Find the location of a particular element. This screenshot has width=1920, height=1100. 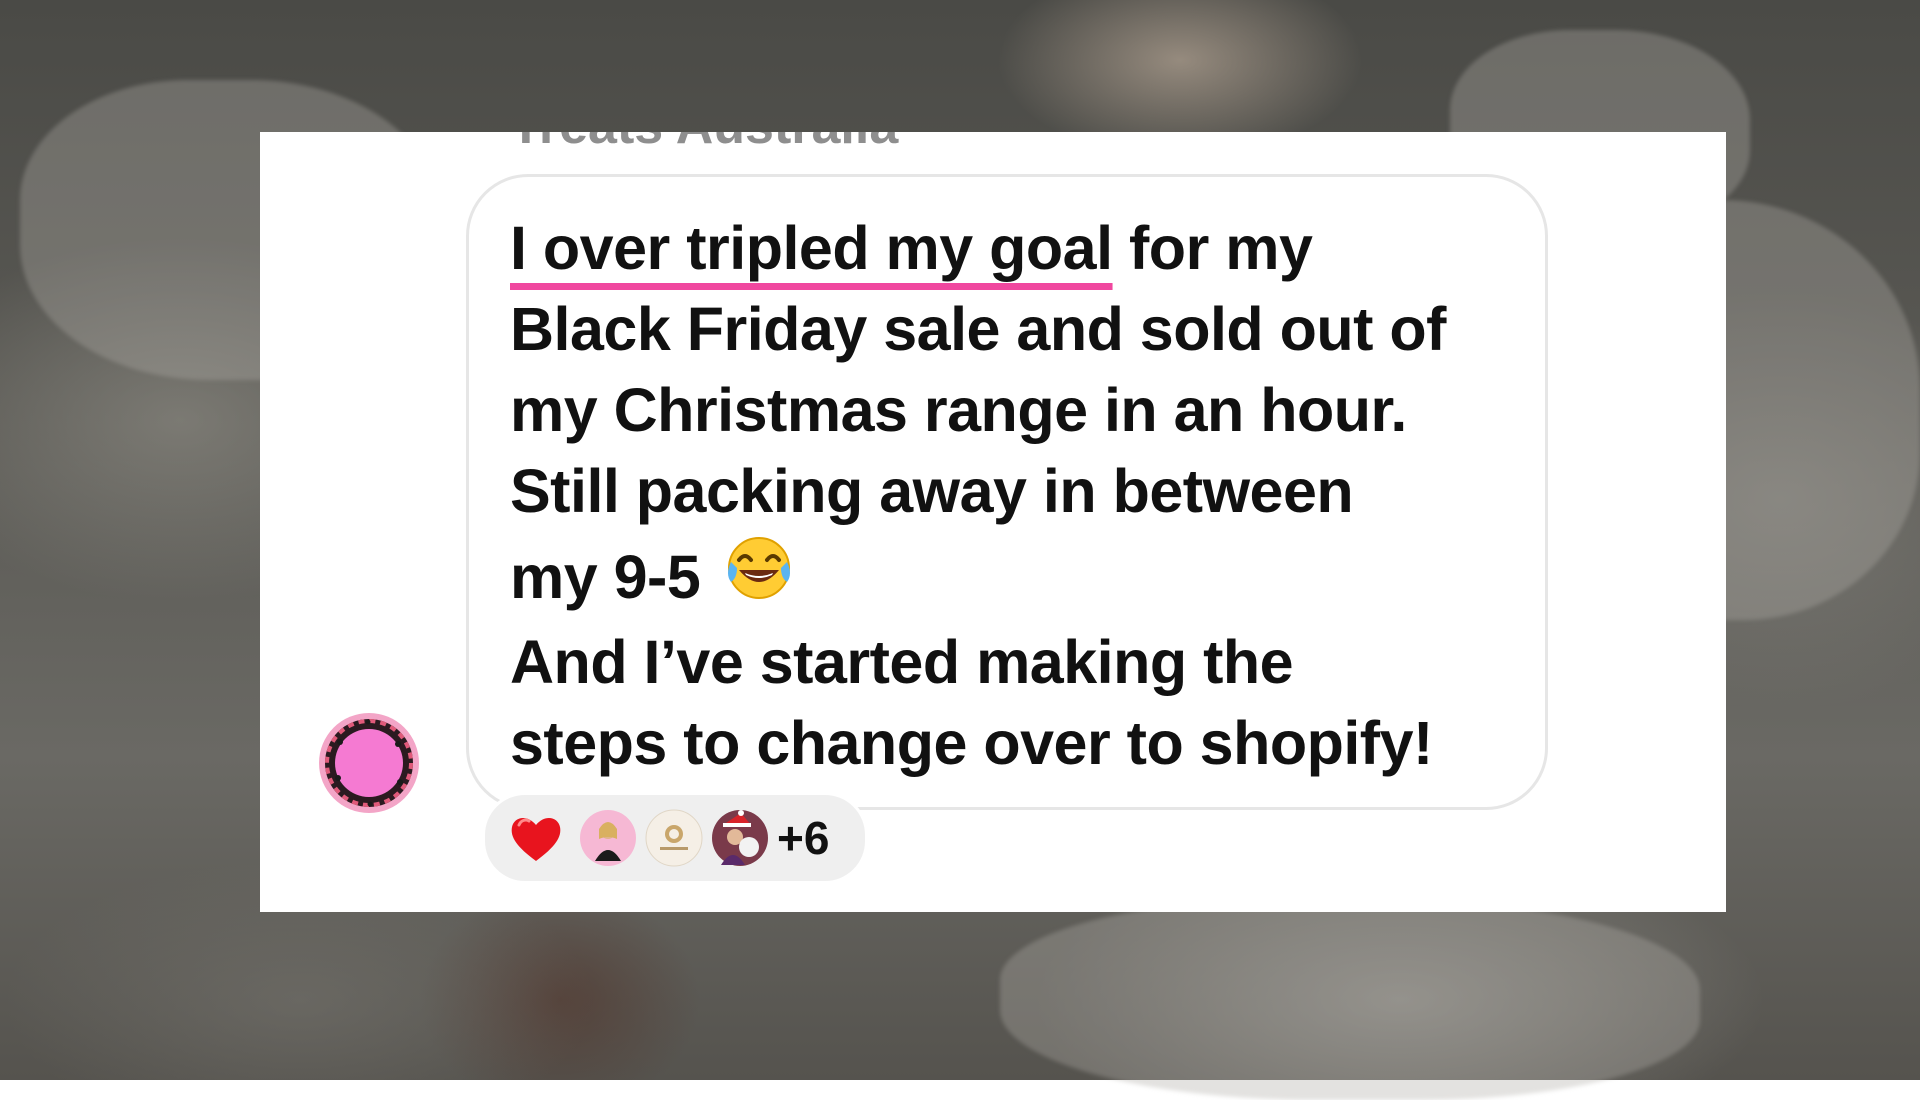

message-line-5: my 9-5 is located at coordinates (1025, 575).